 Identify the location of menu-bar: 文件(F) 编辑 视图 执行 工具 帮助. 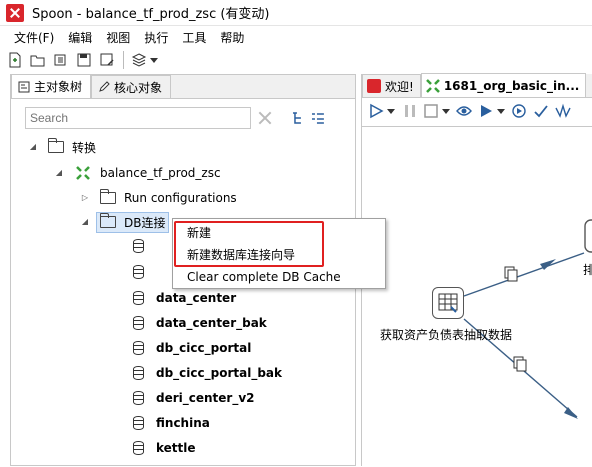
(125, 37).